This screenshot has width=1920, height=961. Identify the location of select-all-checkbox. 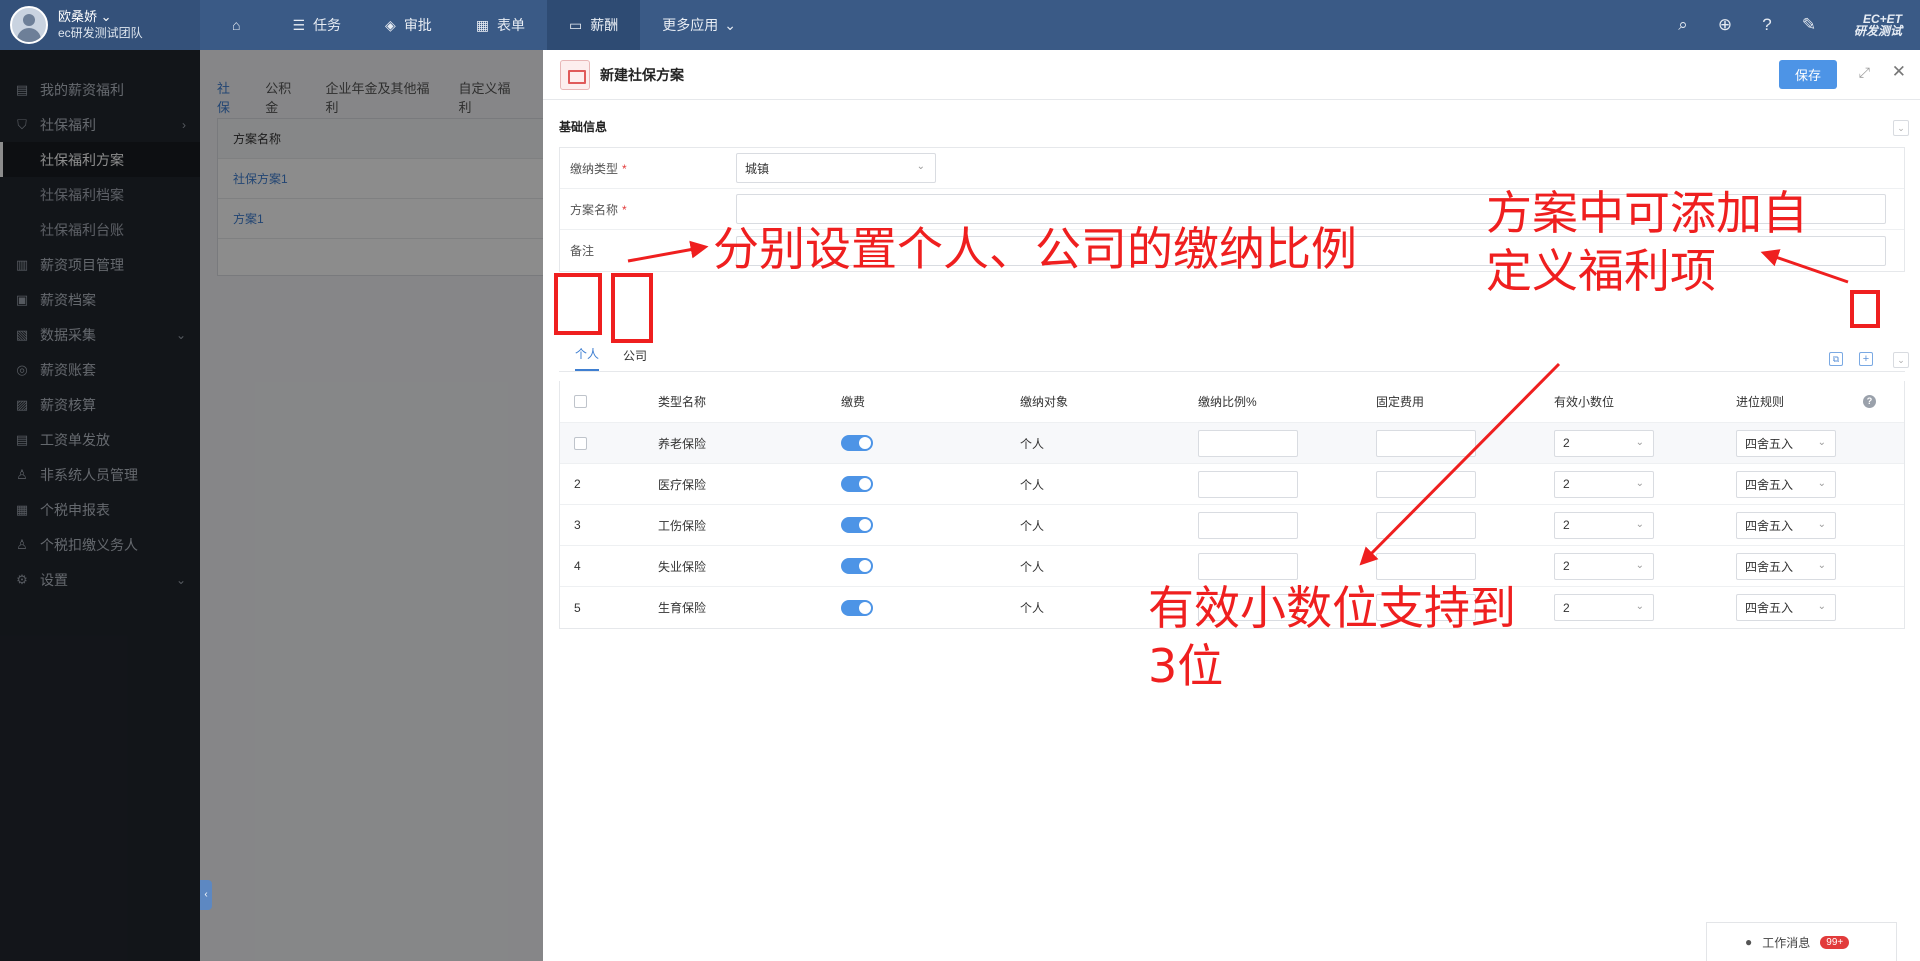
(580, 401).